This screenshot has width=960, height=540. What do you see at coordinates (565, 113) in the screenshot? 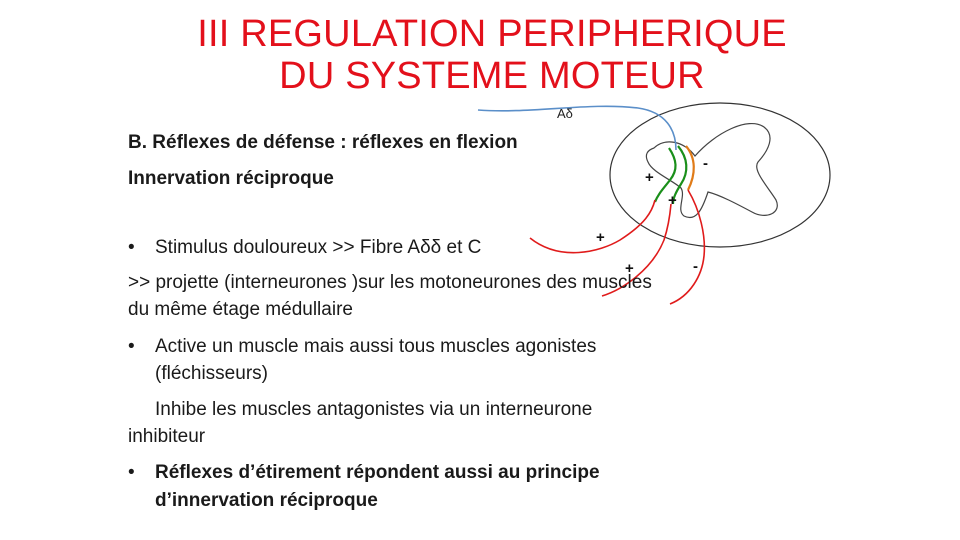
I see `fiber-label-a-delta: Aδ` at bounding box center [565, 113].